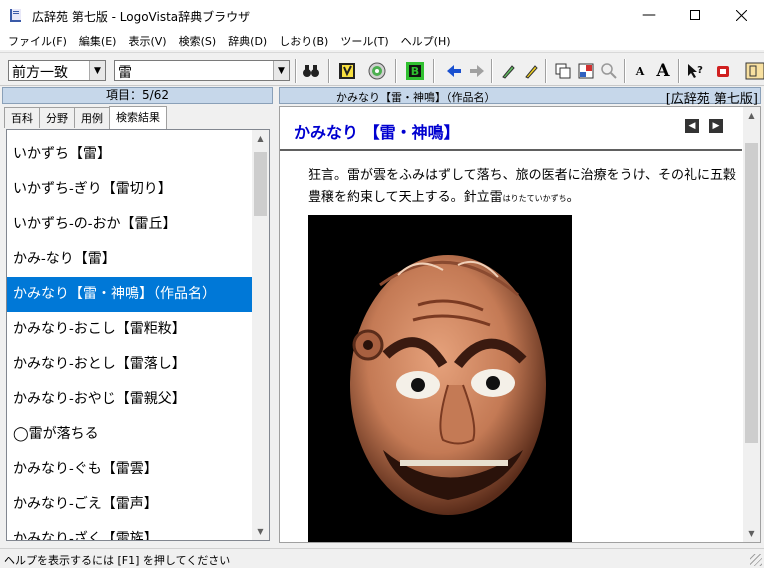 This screenshot has height=568, width=764. I want to click on back-button, so click(454, 71).